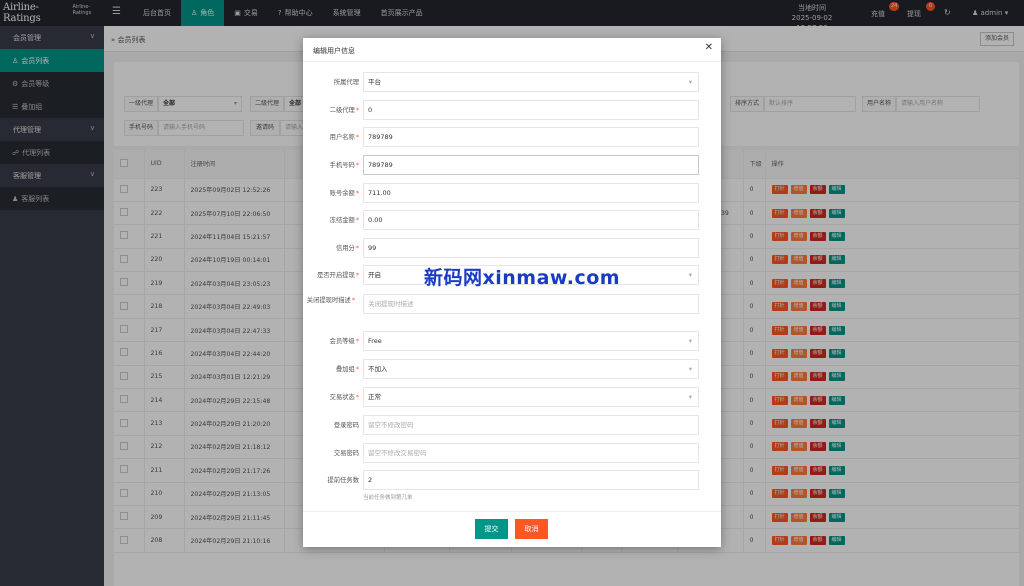  What do you see at coordinates (522, 278) in the screenshot?
I see `watermark-text: 新码网xinmaw.com` at bounding box center [522, 278].